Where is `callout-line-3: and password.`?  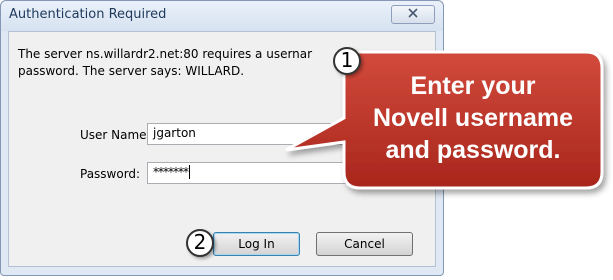
callout-line-3: and password. is located at coordinates (473, 150).